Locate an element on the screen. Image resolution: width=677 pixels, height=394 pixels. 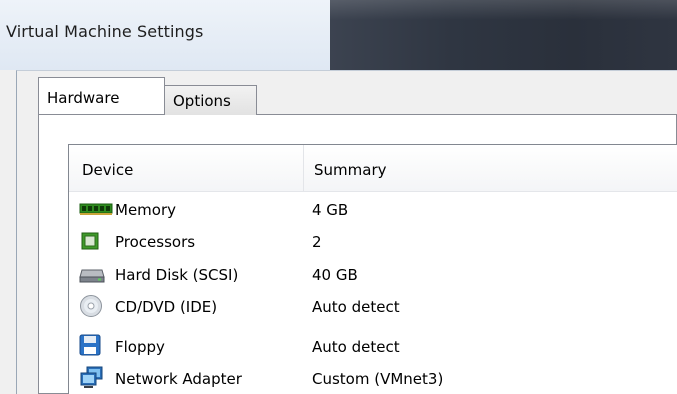
device-row-processors: Processors 2 is located at coordinates (373, 242).